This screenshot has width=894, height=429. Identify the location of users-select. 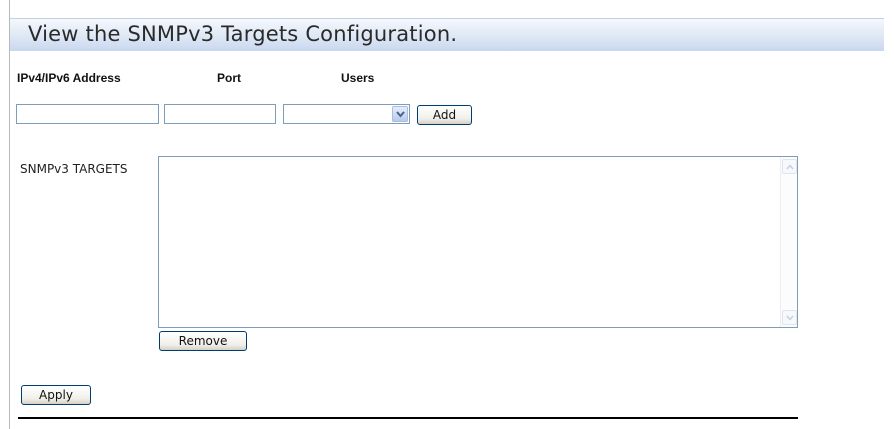
(346, 114).